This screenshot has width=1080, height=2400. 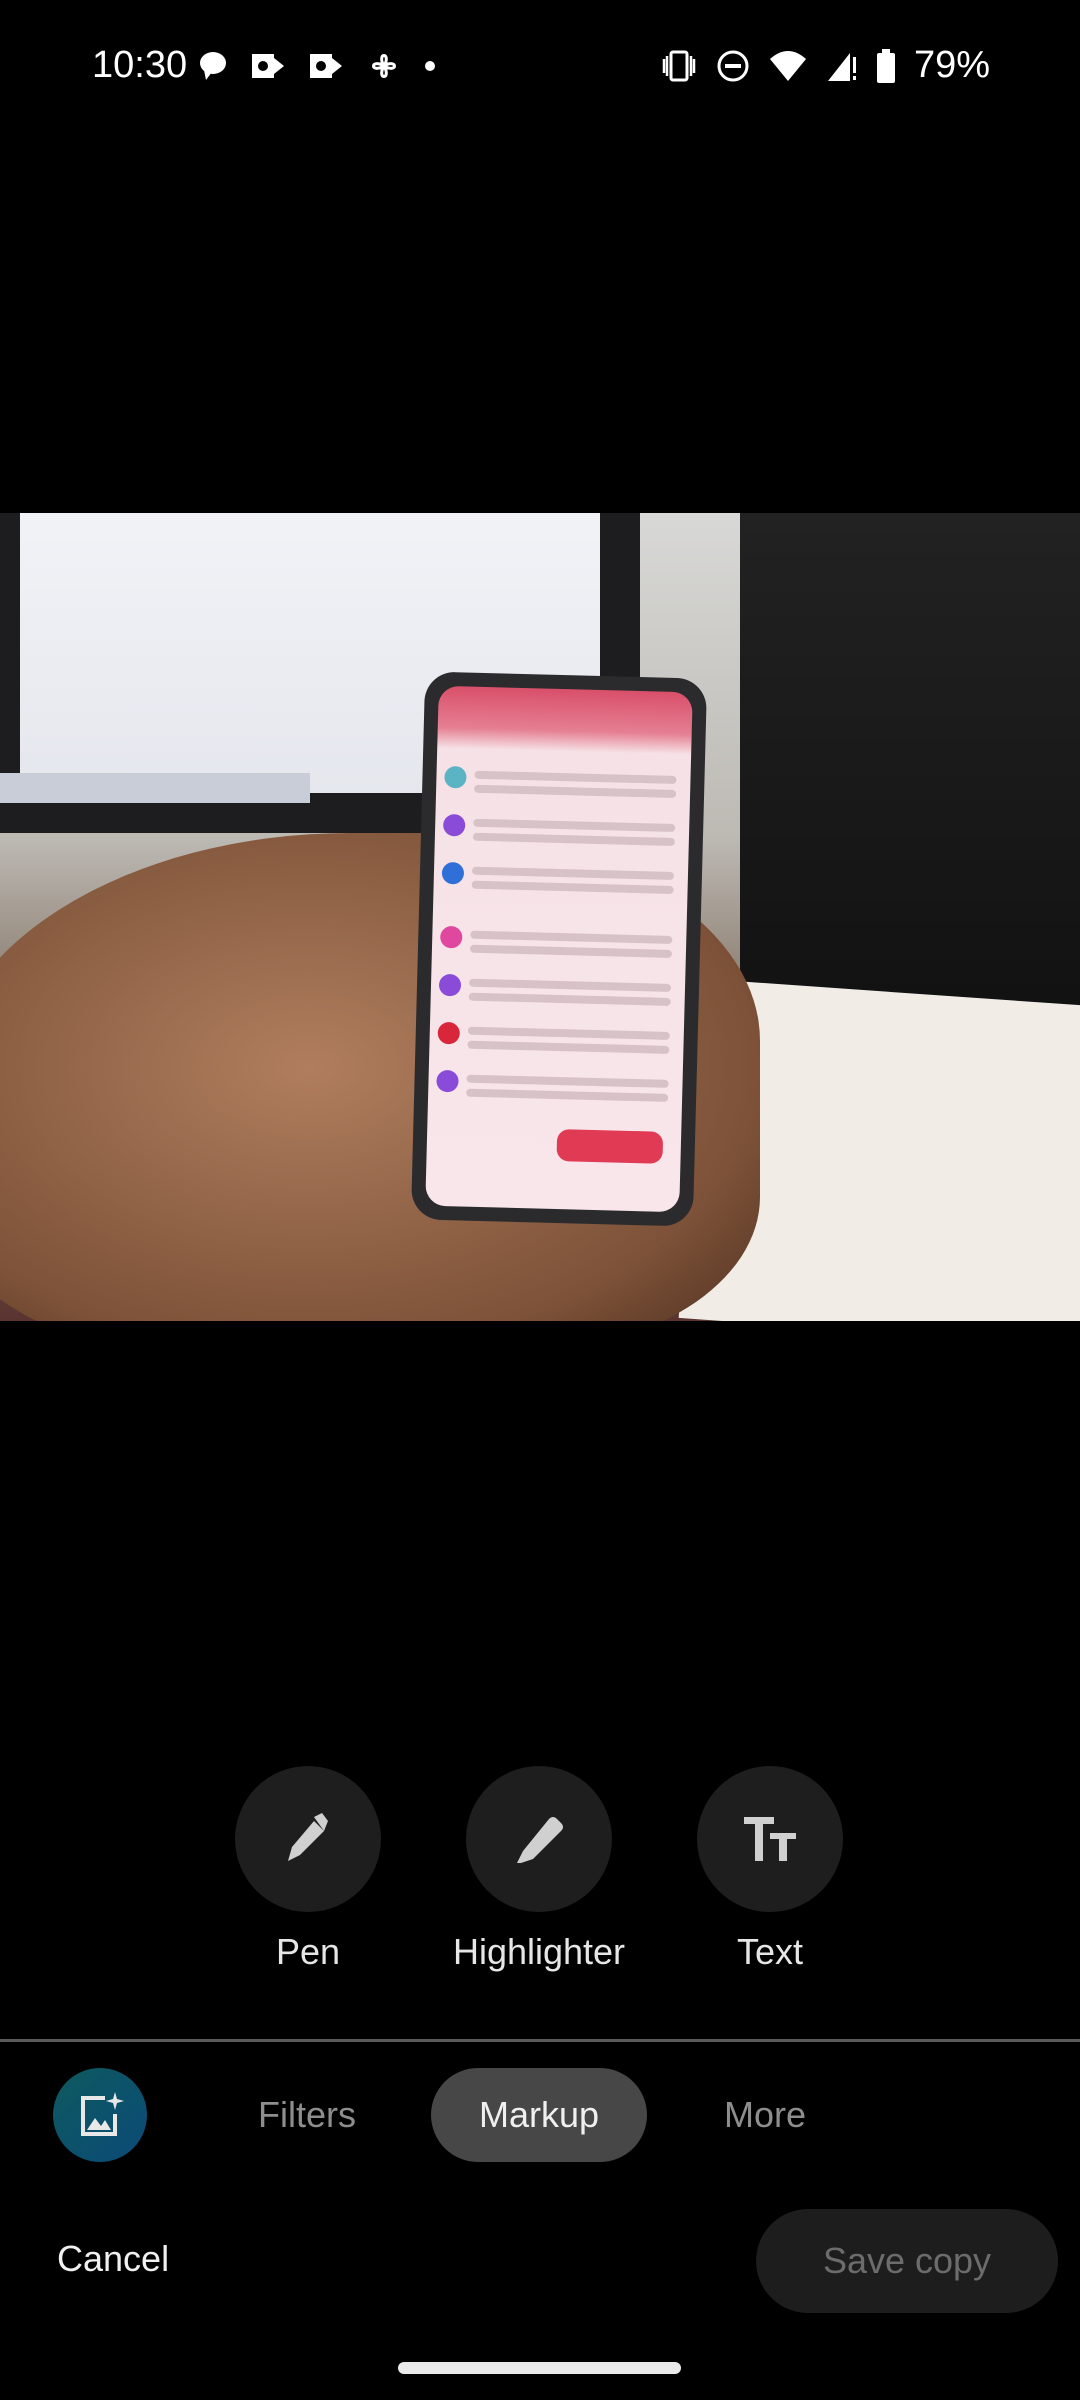 What do you see at coordinates (539, 2368) in the screenshot?
I see `home-gesture-bar` at bounding box center [539, 2368].